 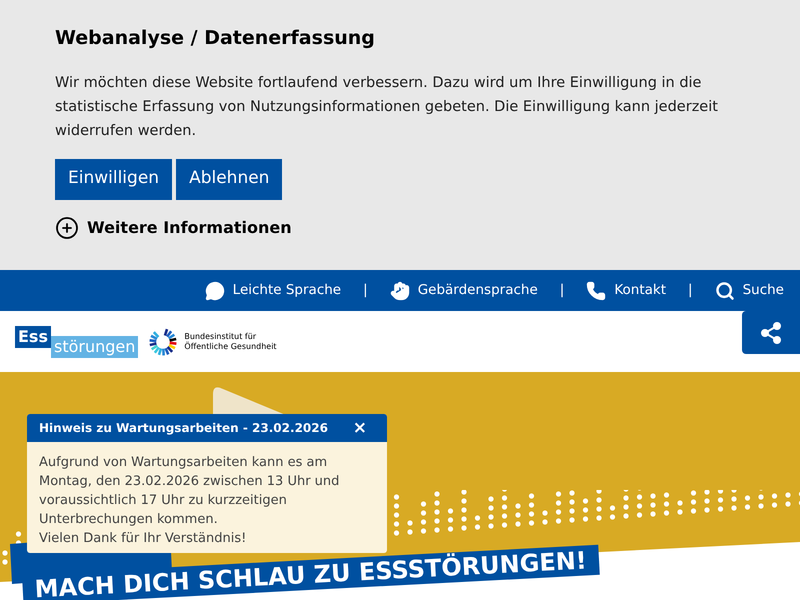 I want to click on logo-part: störungen, so click(x=94, y=347).